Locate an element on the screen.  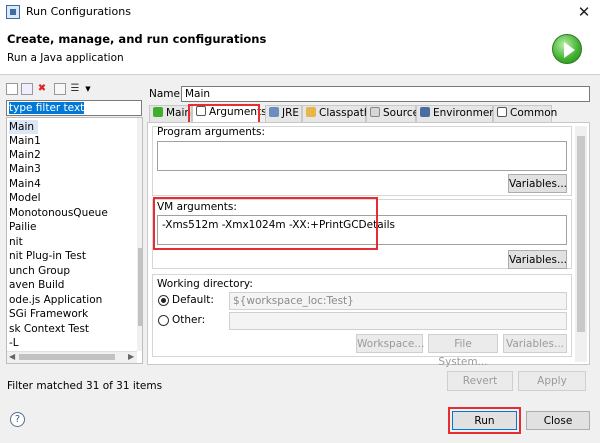
default-label: Default: is located at coordinates (193, 300).